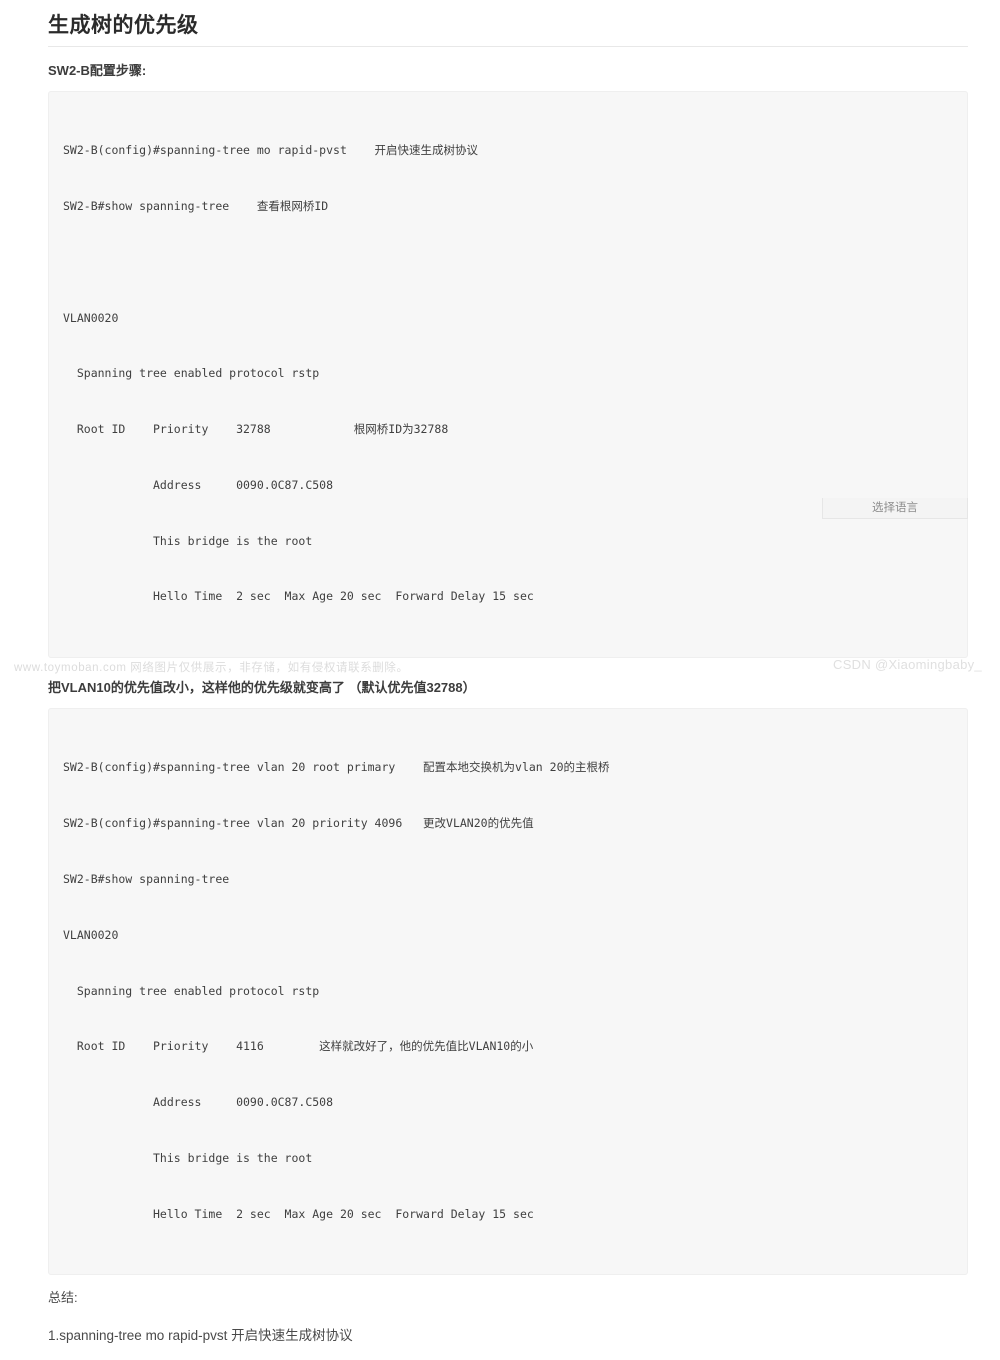  What do you see at coordinates (211, 668) in the screenshot?
I see `footer-disclaimer: www.toymoban.com 网络图片仅供展示，非存储，如有侵权请联系删除。` at bounding box center [211, 668].